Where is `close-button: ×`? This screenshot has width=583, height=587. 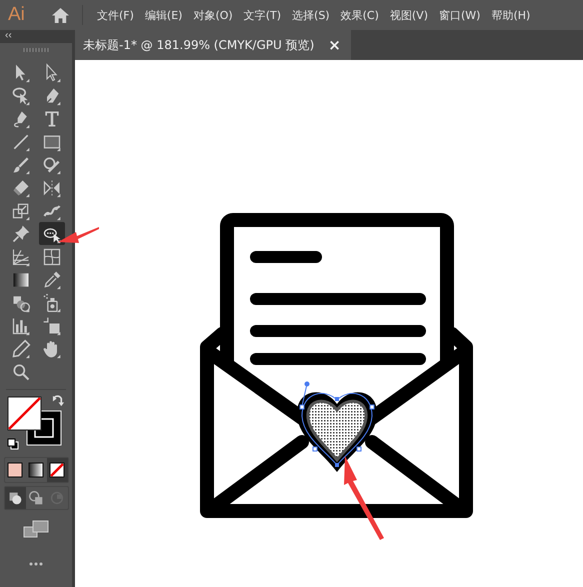
close-button: × is located at coordinates (334, 45).